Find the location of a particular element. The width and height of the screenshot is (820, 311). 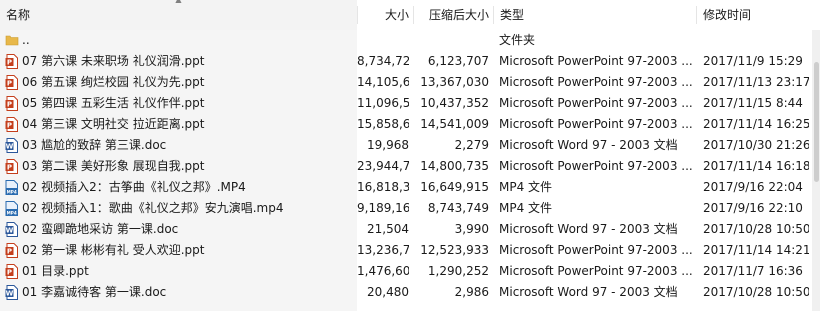

vertical-scrollbar is located at coordinates (816, 170).